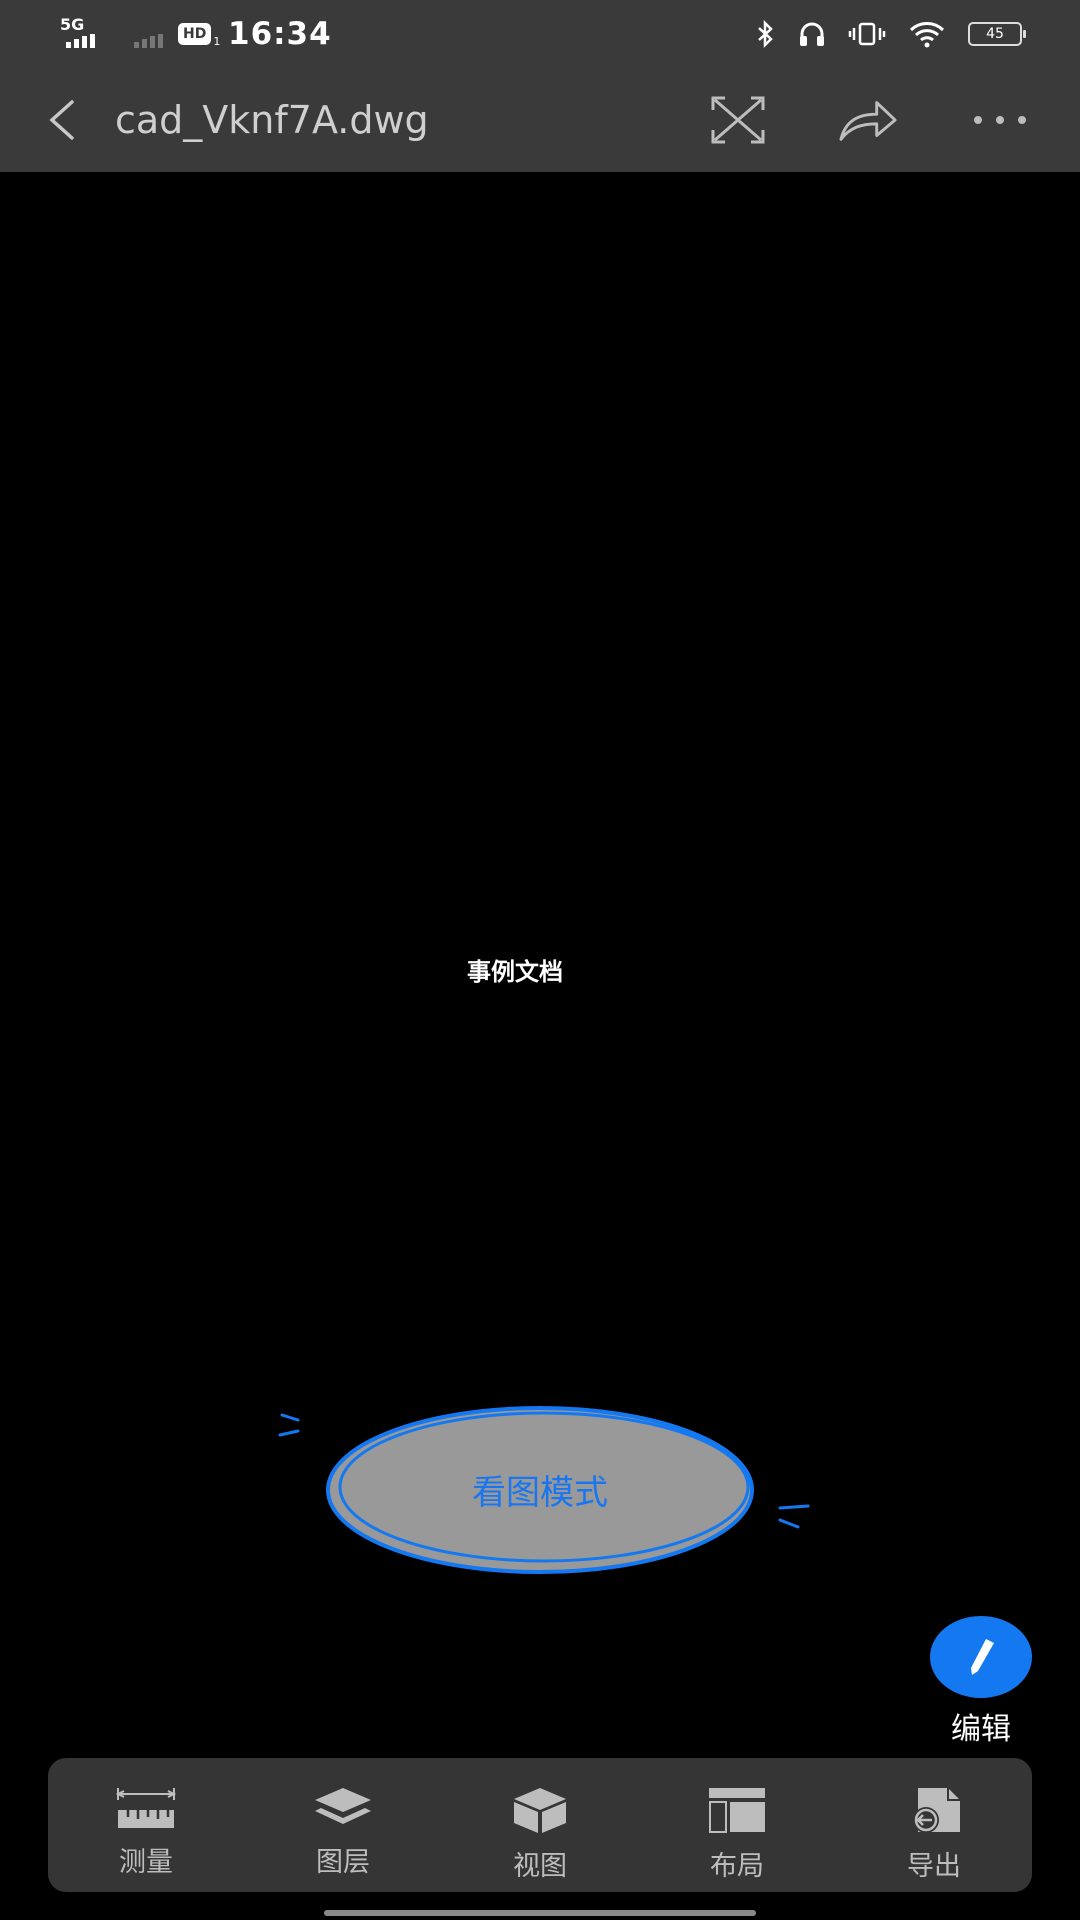  I want to click on cube-icon, so click(540, 1810).